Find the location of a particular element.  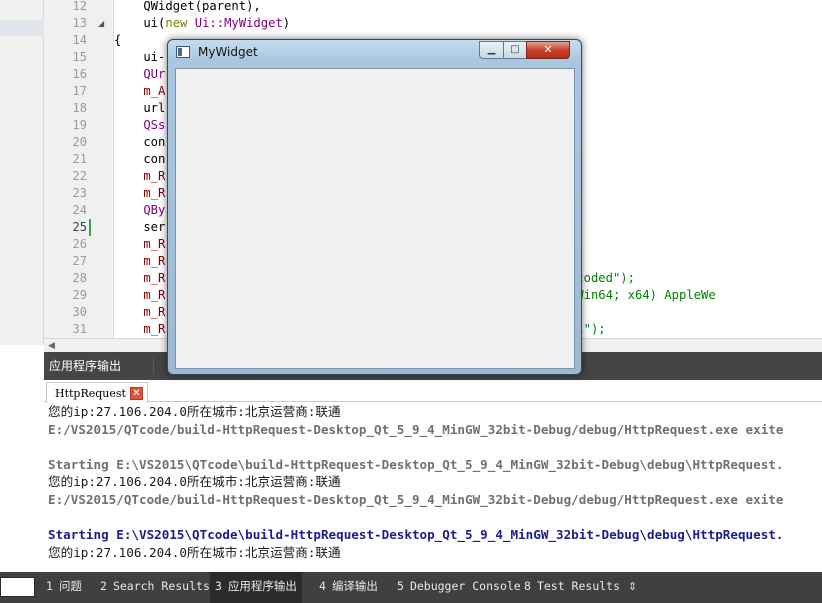

code-token: QWidget(parent), is located at coordinates (187, 6).